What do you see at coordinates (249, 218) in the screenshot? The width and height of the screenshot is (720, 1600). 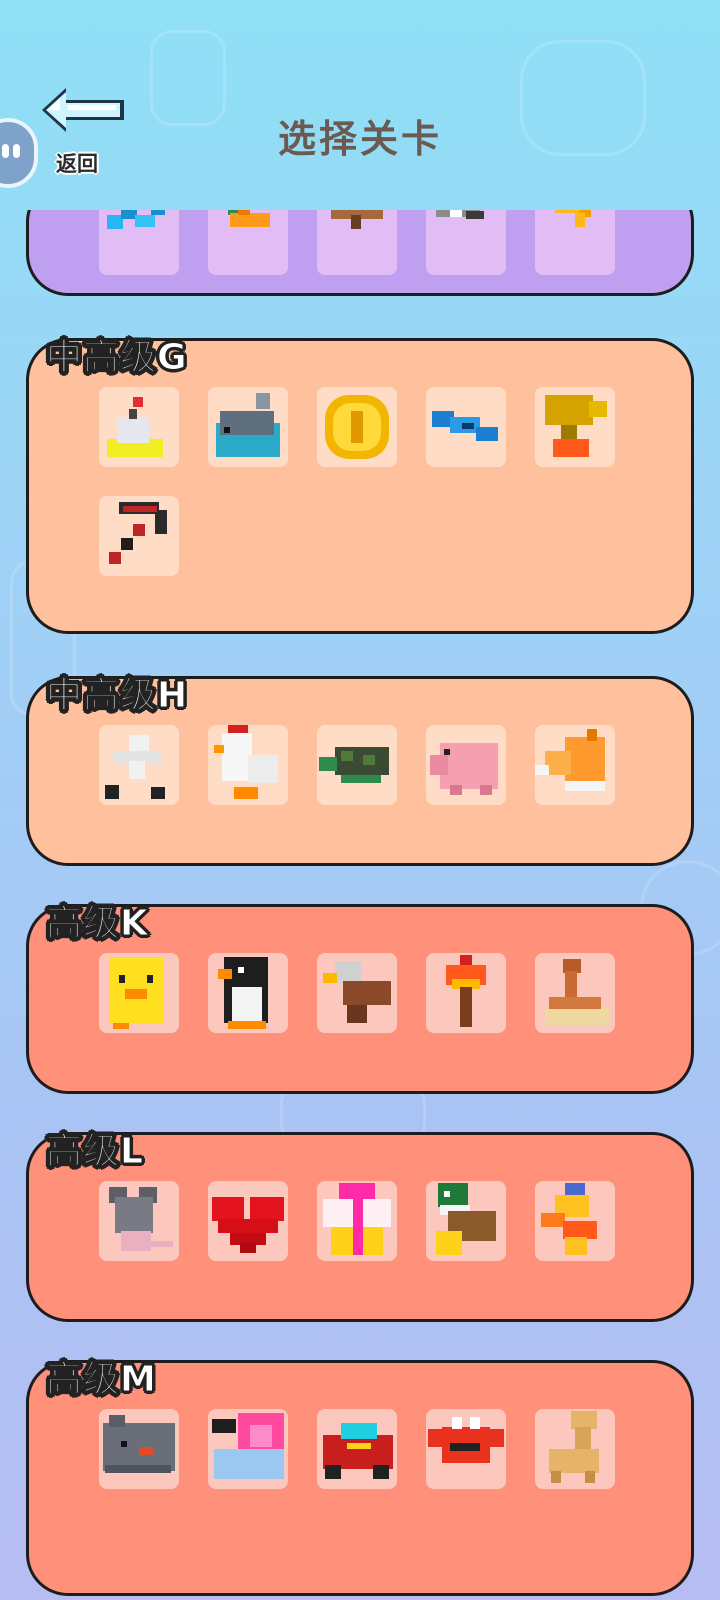 I see `orange-dino-icon` at bounding box center [249, 218].